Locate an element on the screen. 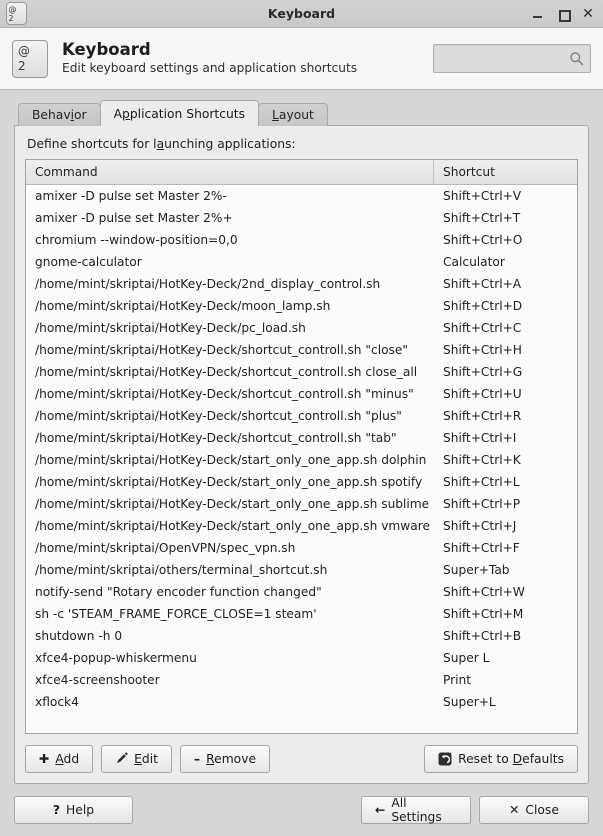 The height and width of the screenshot is (836, 603). cell-shortcut: Shift+Ctrl+R is located at coordinates (482, 416).